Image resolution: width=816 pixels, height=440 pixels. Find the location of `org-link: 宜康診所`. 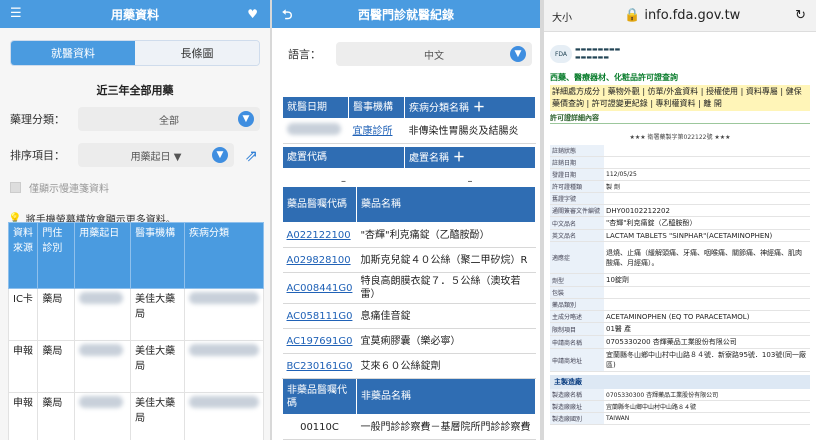

org-link: 宜康診所 is located at coordinates (376, 131).